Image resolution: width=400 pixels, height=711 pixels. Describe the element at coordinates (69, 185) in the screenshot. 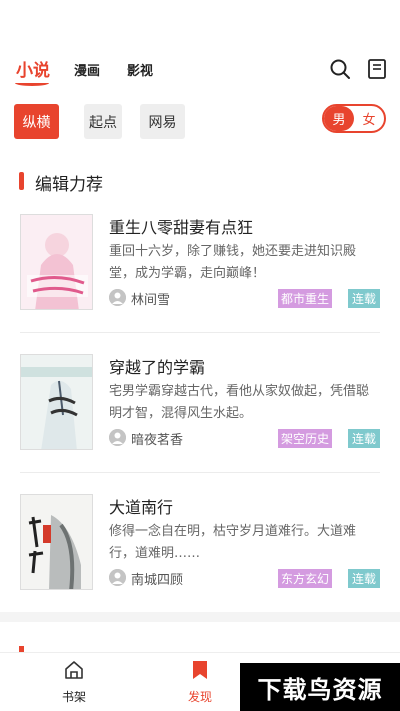

I see `section-title: 编辑力荐` at that location.